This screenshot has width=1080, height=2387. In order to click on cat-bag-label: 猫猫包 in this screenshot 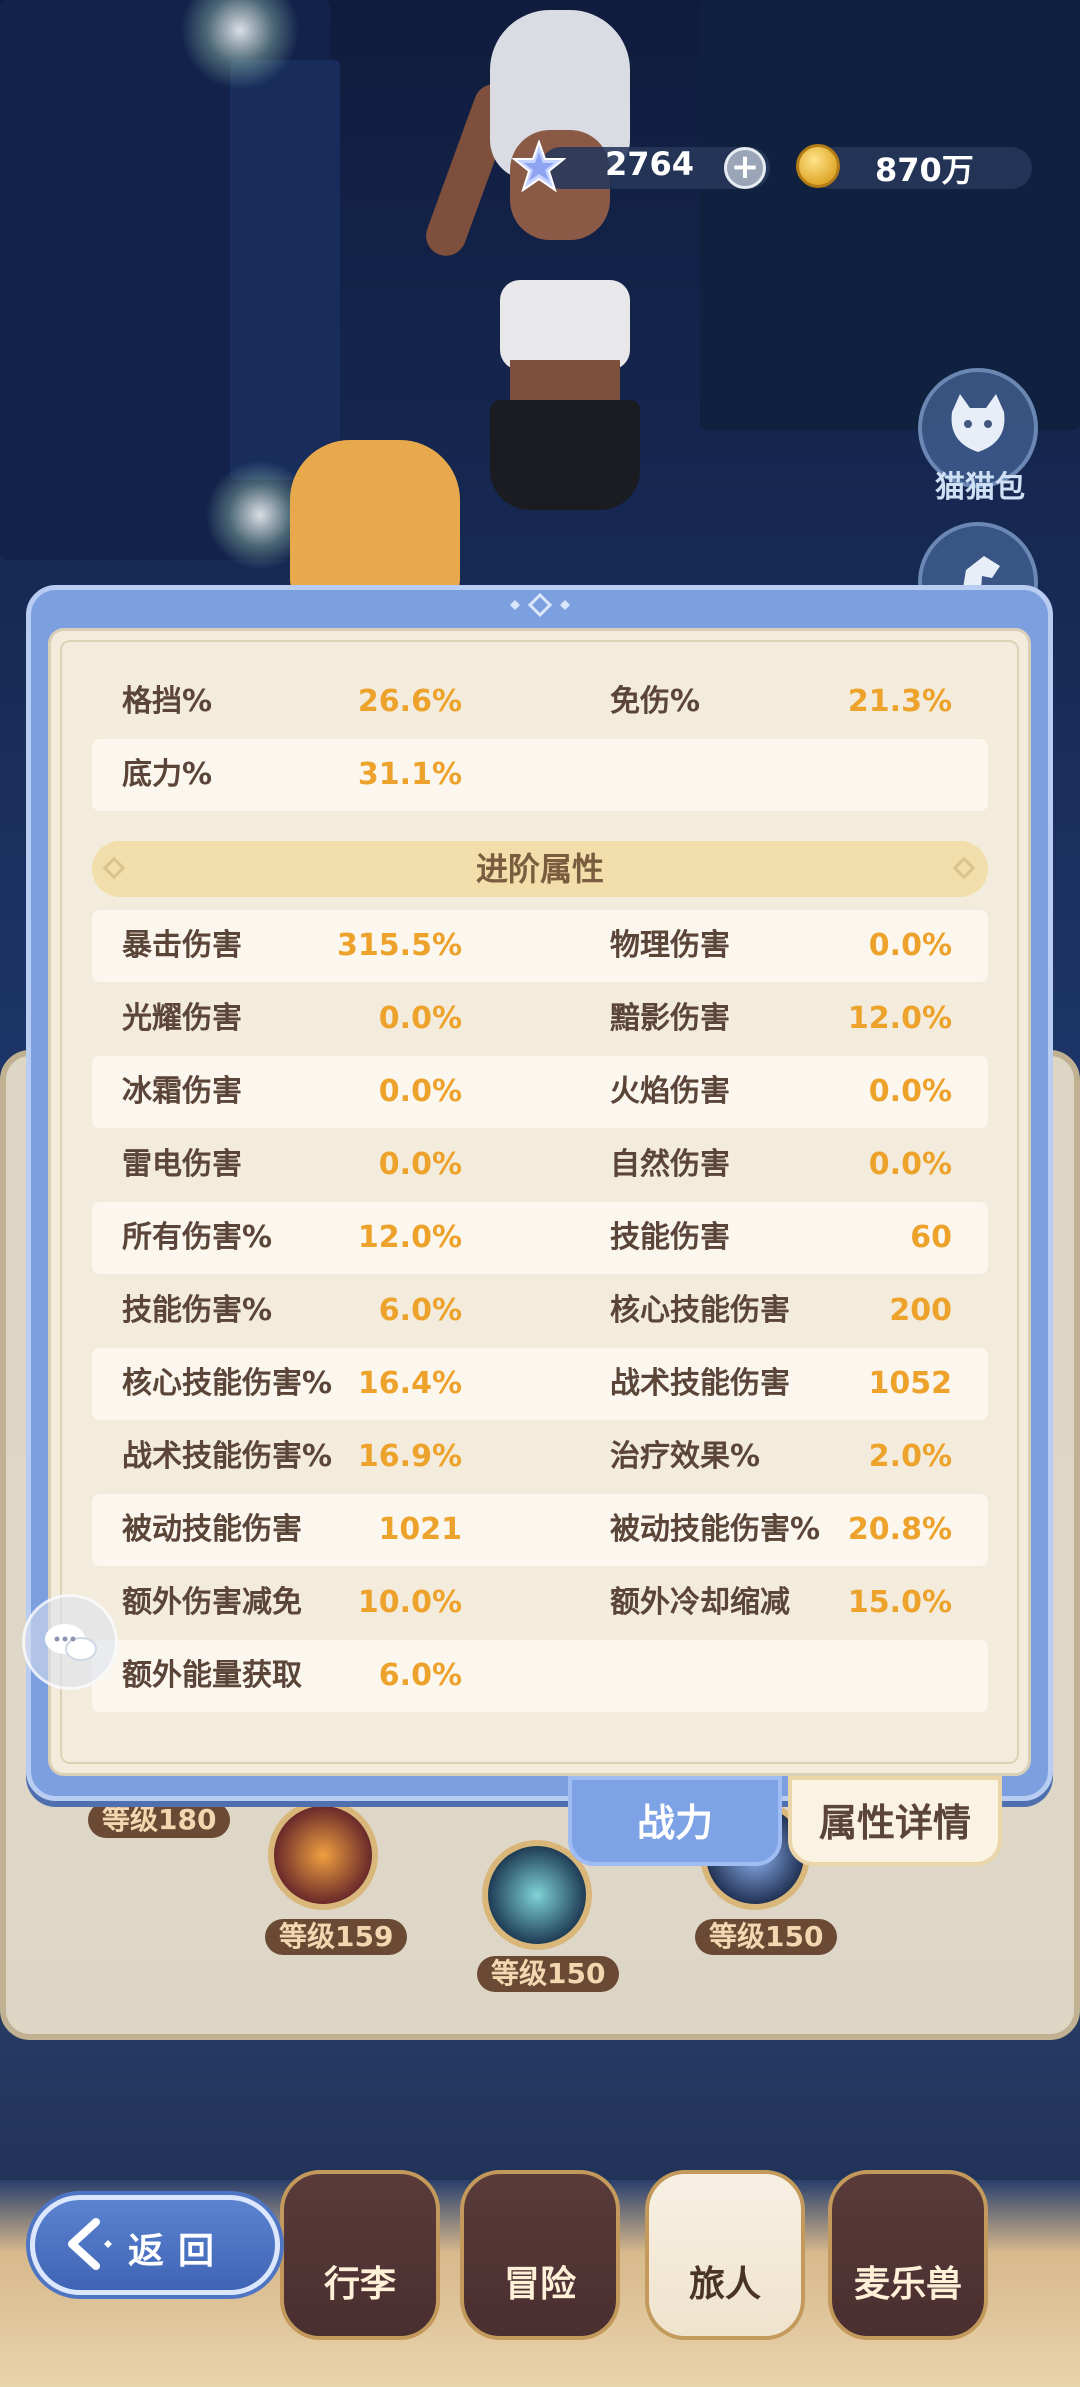, I will do `click(980, 487)`.